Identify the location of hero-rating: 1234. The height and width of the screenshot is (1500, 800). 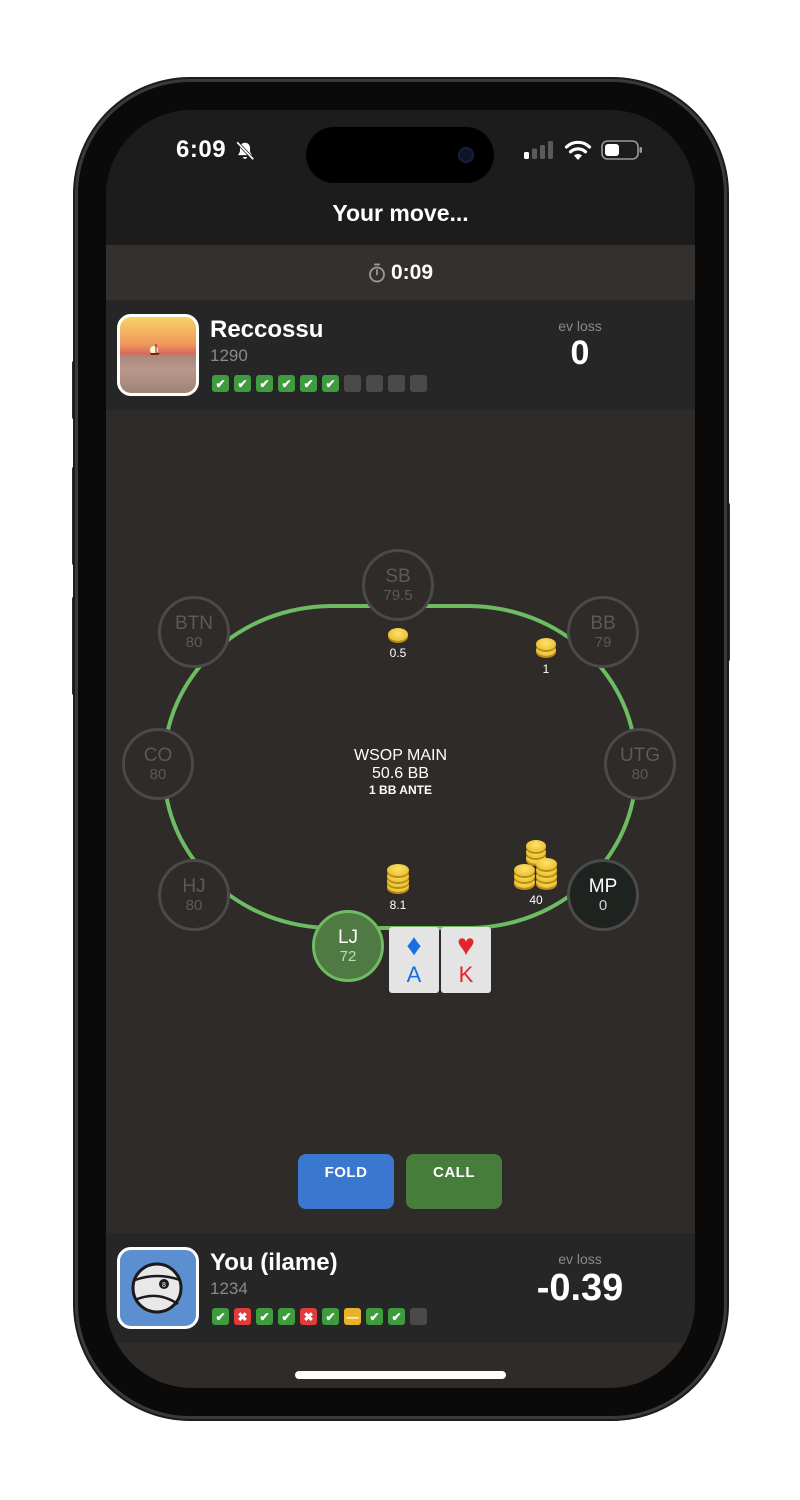
(229, 1288).